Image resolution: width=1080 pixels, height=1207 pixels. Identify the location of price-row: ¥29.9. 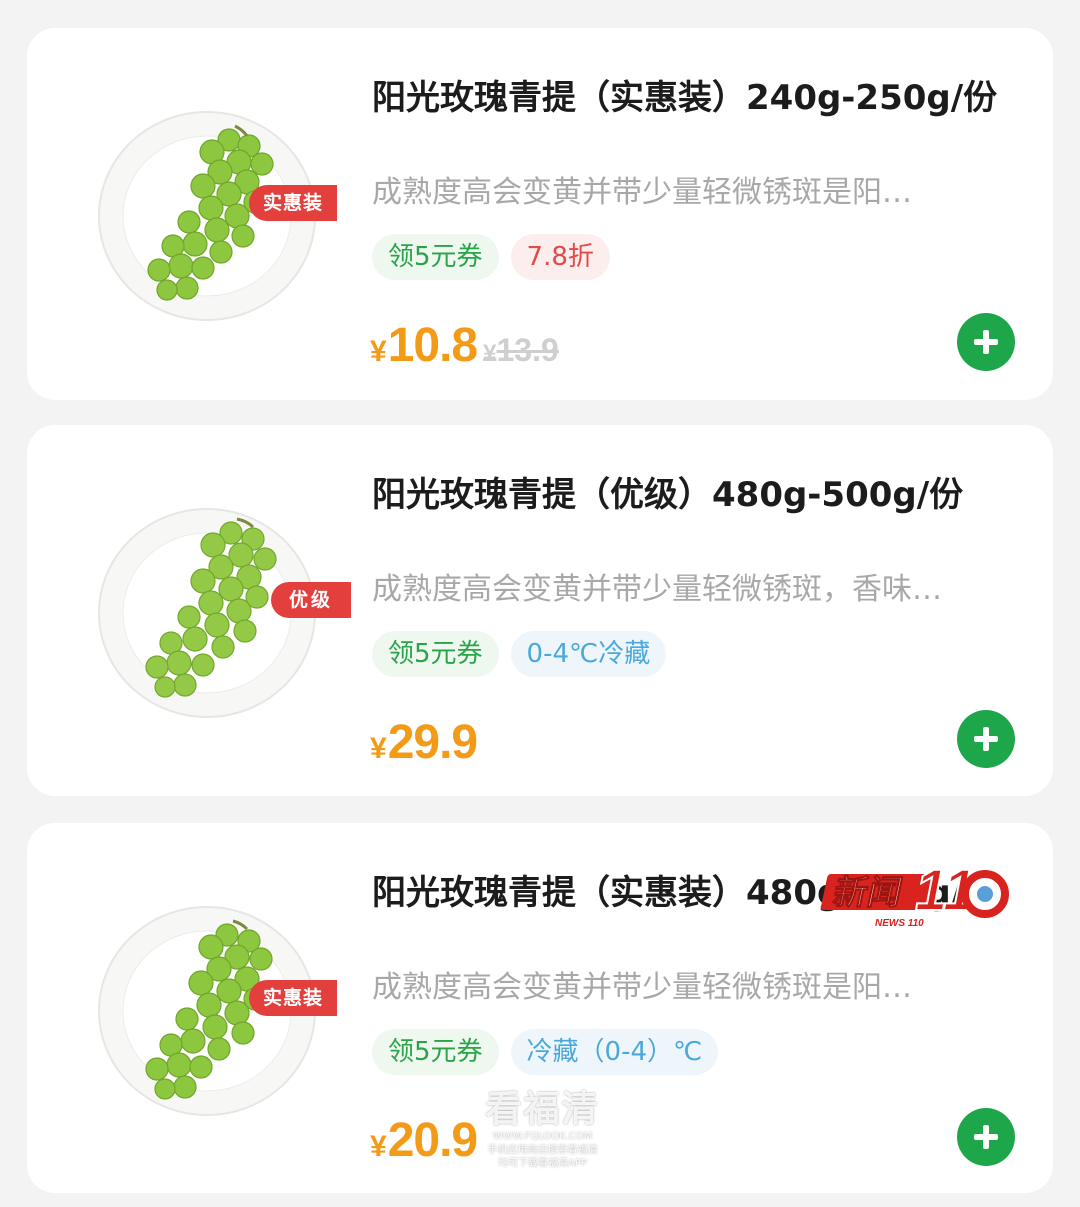
(424, 743).